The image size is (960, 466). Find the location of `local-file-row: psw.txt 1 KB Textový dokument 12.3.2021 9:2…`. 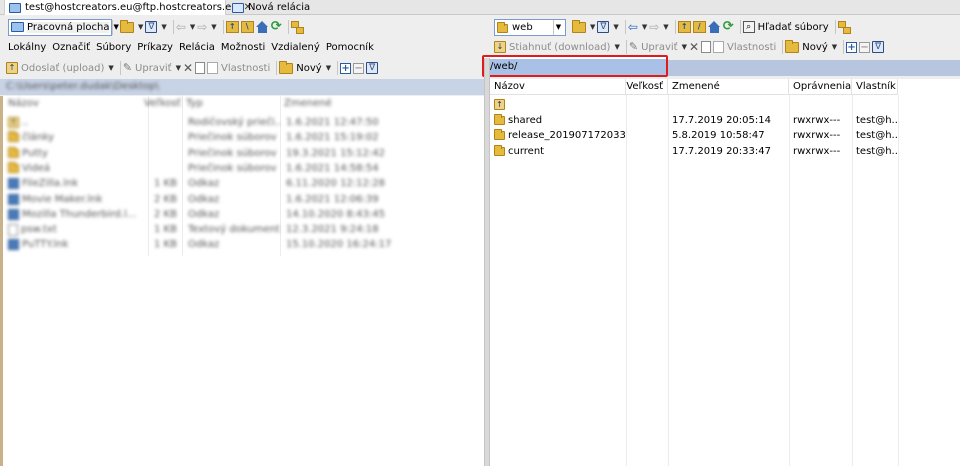

local-file-row: psw.txt 1 KB Textový dokument 12.3.2021 9:2… is located at coordinates (242, 229).